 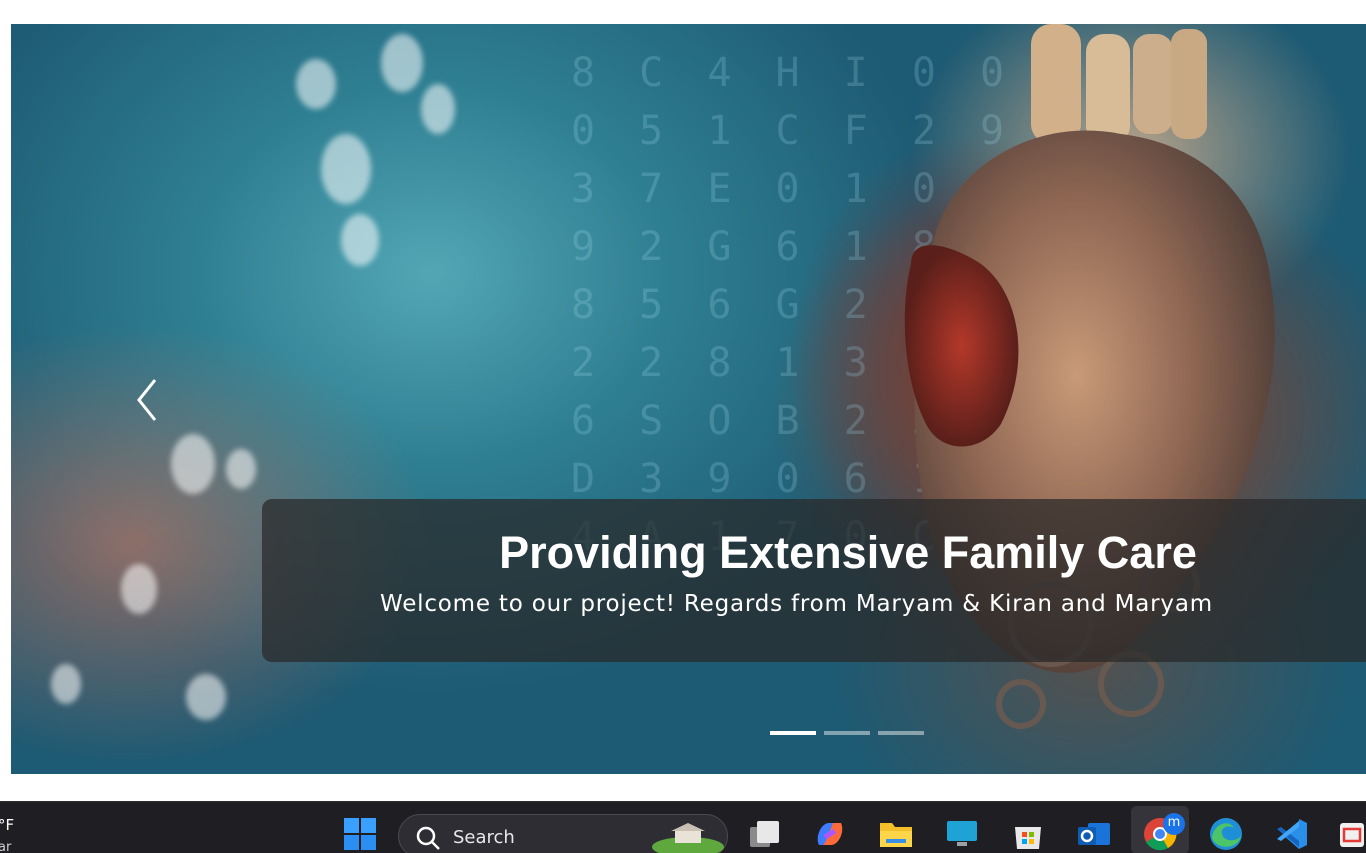 I want to click on edge-icon, so click(x=1226, y=834).